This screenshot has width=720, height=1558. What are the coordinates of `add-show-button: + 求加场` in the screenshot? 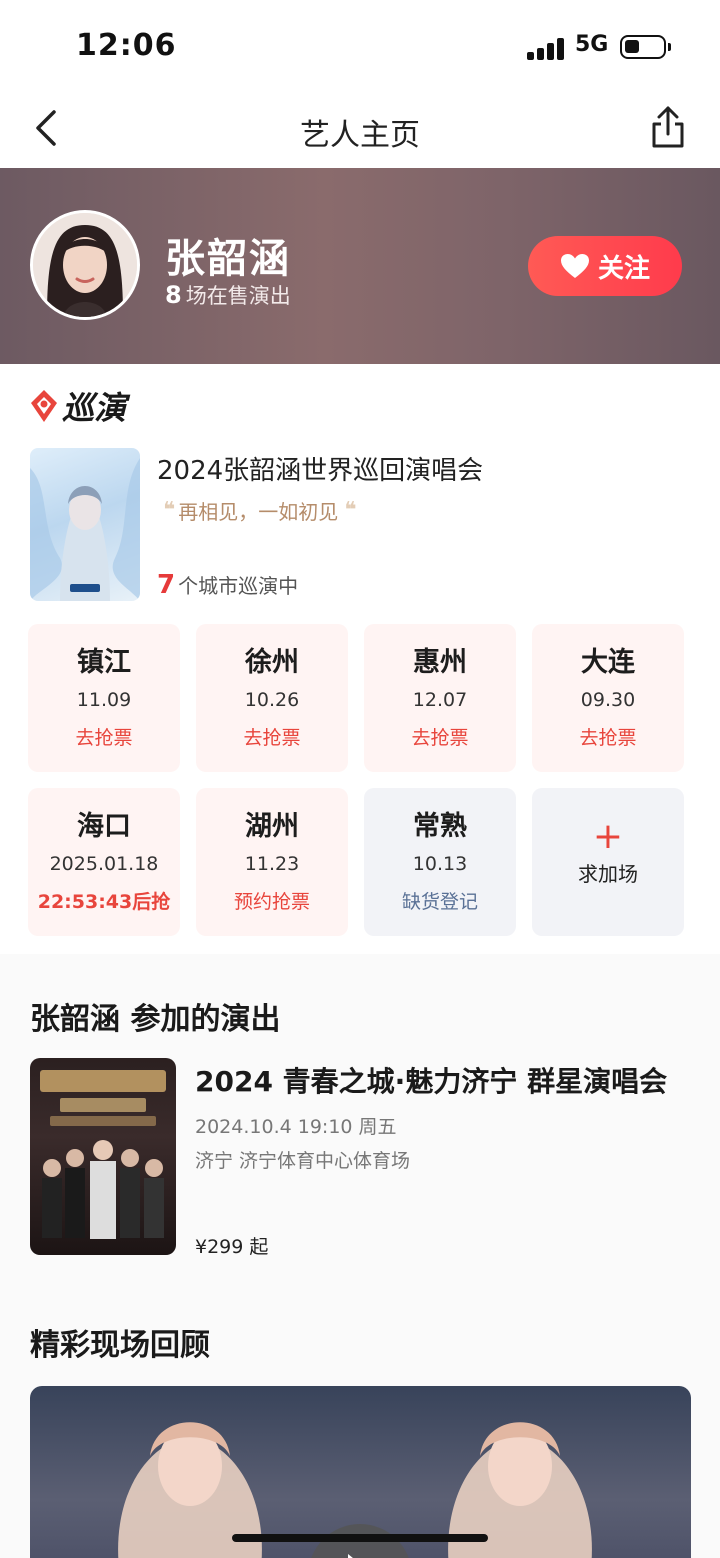 It's located at (608, 862).